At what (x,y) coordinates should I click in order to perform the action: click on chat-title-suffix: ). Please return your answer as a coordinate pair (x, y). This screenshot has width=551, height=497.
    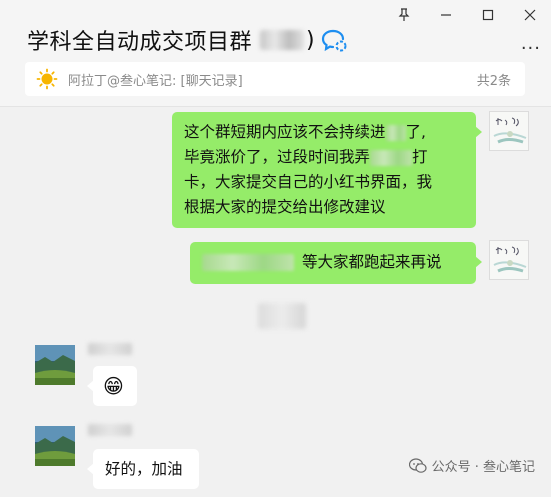
    Looking at the image, I should click on (310, 40).